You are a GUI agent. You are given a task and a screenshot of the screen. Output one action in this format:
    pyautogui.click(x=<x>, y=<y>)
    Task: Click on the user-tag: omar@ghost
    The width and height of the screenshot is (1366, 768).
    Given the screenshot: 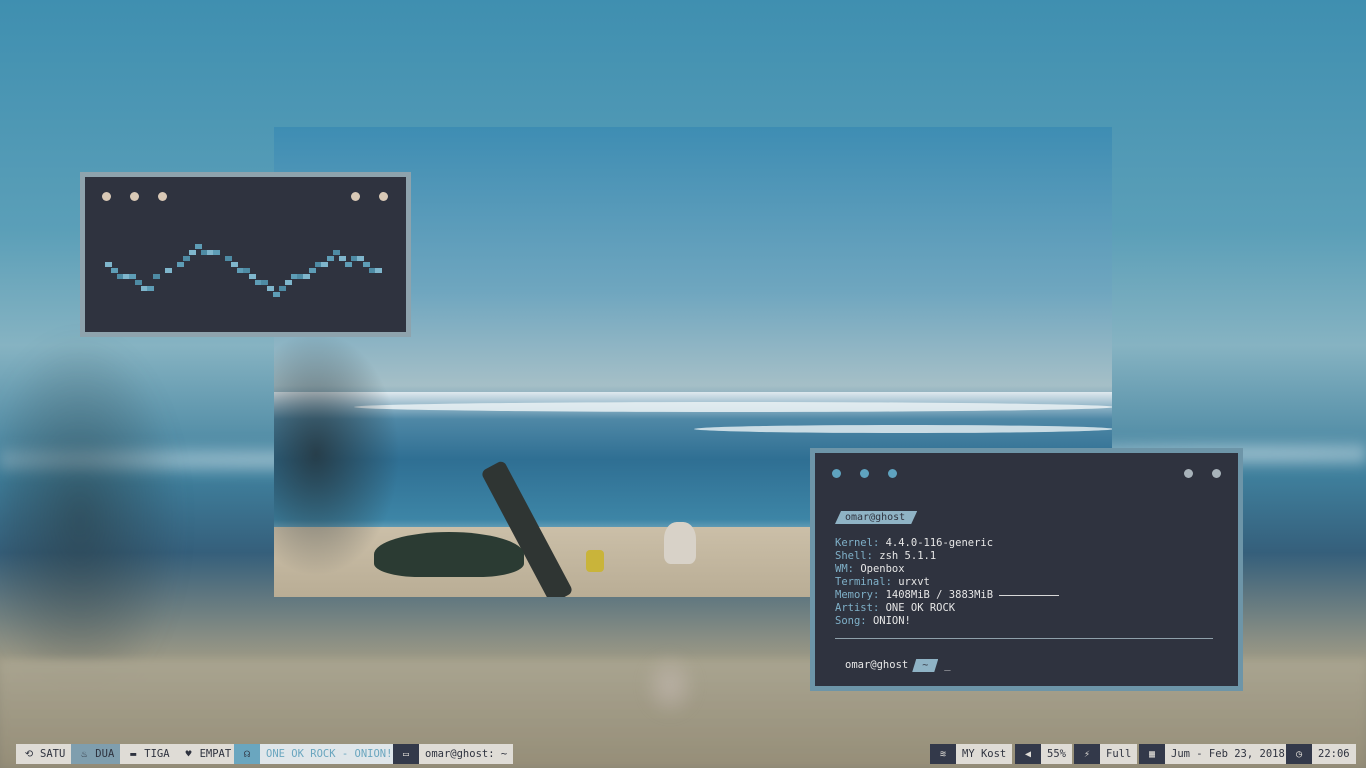 What is the action you would take?
    pyautogui.click(x=876, y=517)
    